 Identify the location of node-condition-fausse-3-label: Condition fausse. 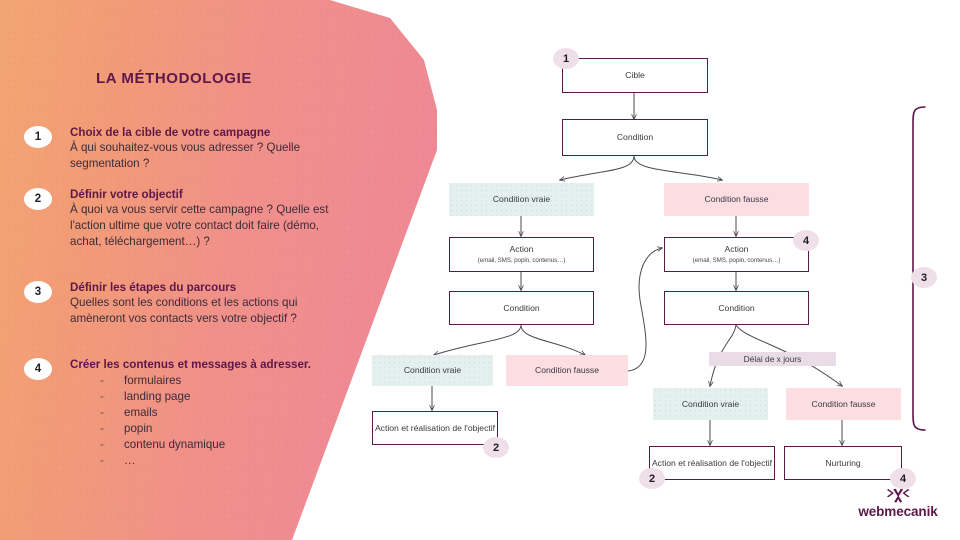
(843, 403).